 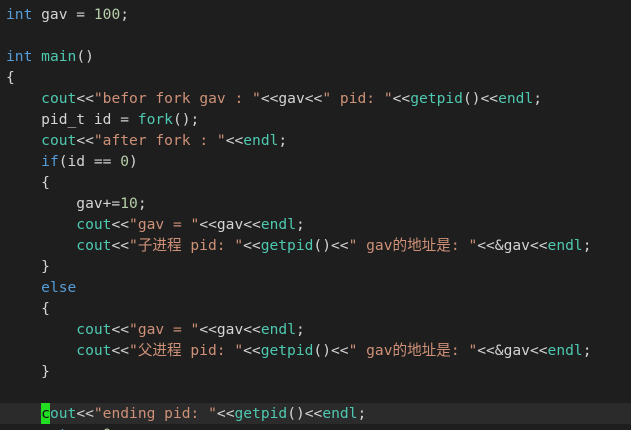 What do you see at coordinates (186, 245) in the screenshot?
I see `code-token: "子进程 pid: "` at bounding box center [186, 245].